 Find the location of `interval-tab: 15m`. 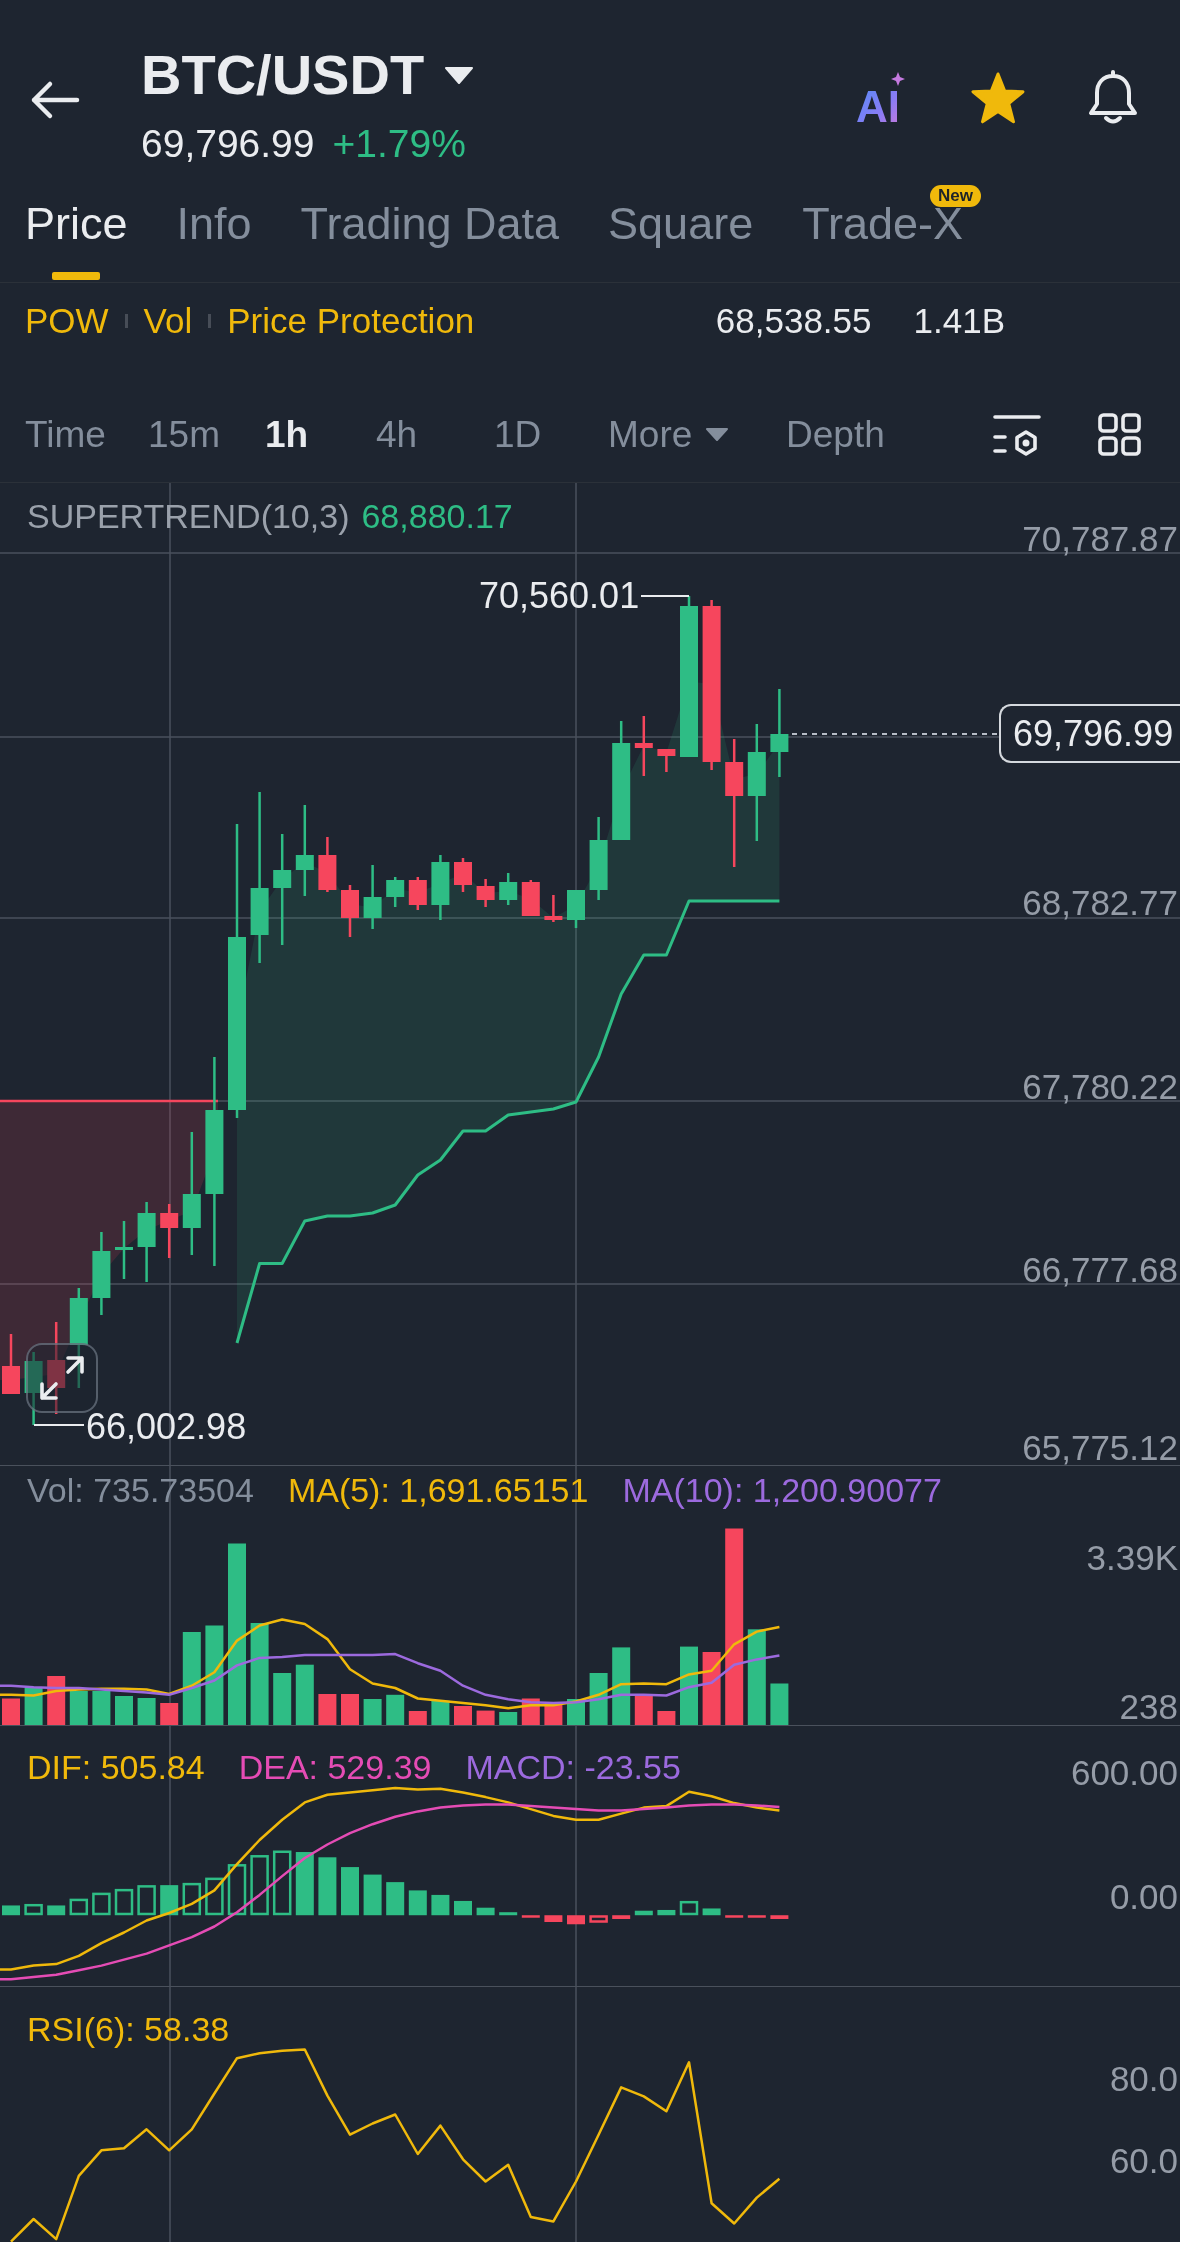

interval-tab: 15m is located at coordinates (184, 434).